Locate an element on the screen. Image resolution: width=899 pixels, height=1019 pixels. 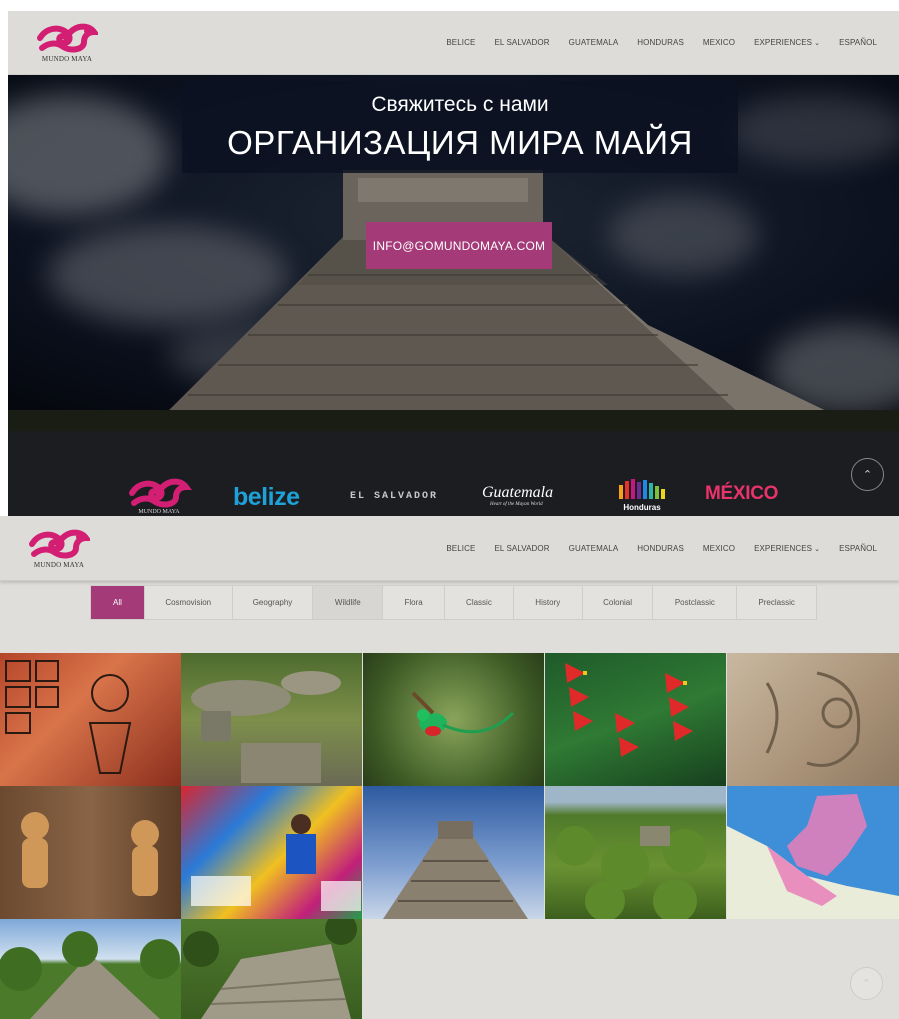
filter-cosmovision: Cosmovision is located at coordinates (189, 602).